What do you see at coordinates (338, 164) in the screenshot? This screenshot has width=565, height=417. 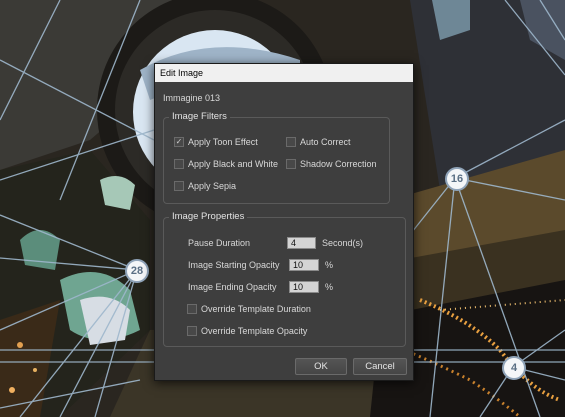 I see `shadow-correction-label: Shadow Correction` at bounding box center [338, 164].